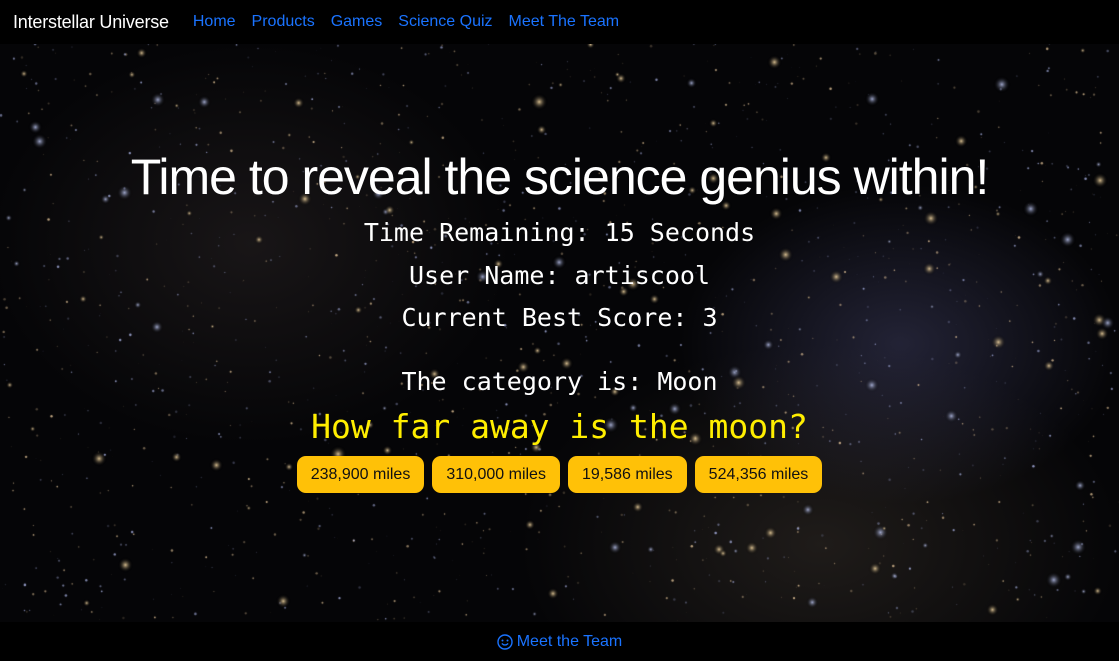 The height and width of the screenshot is (661, 1119). I want to click on footer-meet-the-team-link: Meet the Team, so click(560, 641).